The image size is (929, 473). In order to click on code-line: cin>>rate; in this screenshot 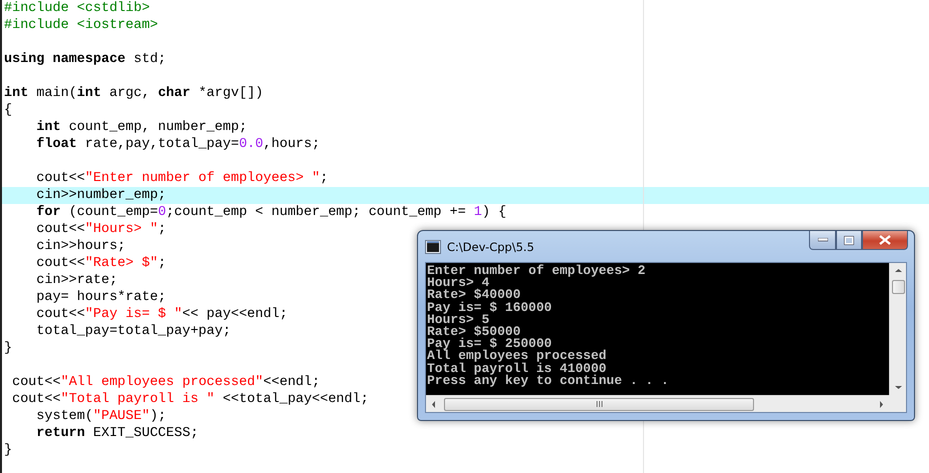, I will do `click(76, 280)`.